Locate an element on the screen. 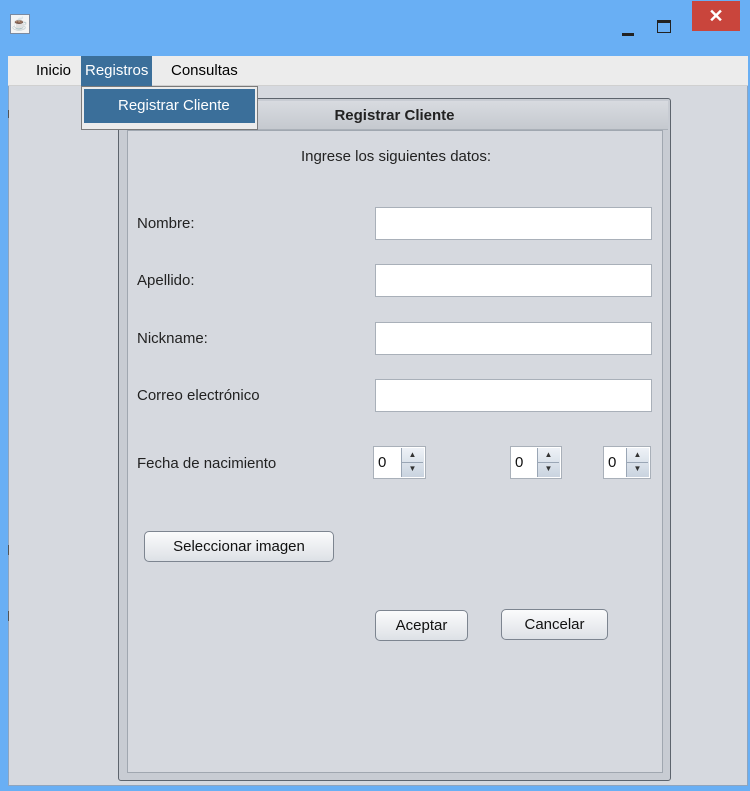  menu-consultas: Consultas is located at coordinates (204, 71).